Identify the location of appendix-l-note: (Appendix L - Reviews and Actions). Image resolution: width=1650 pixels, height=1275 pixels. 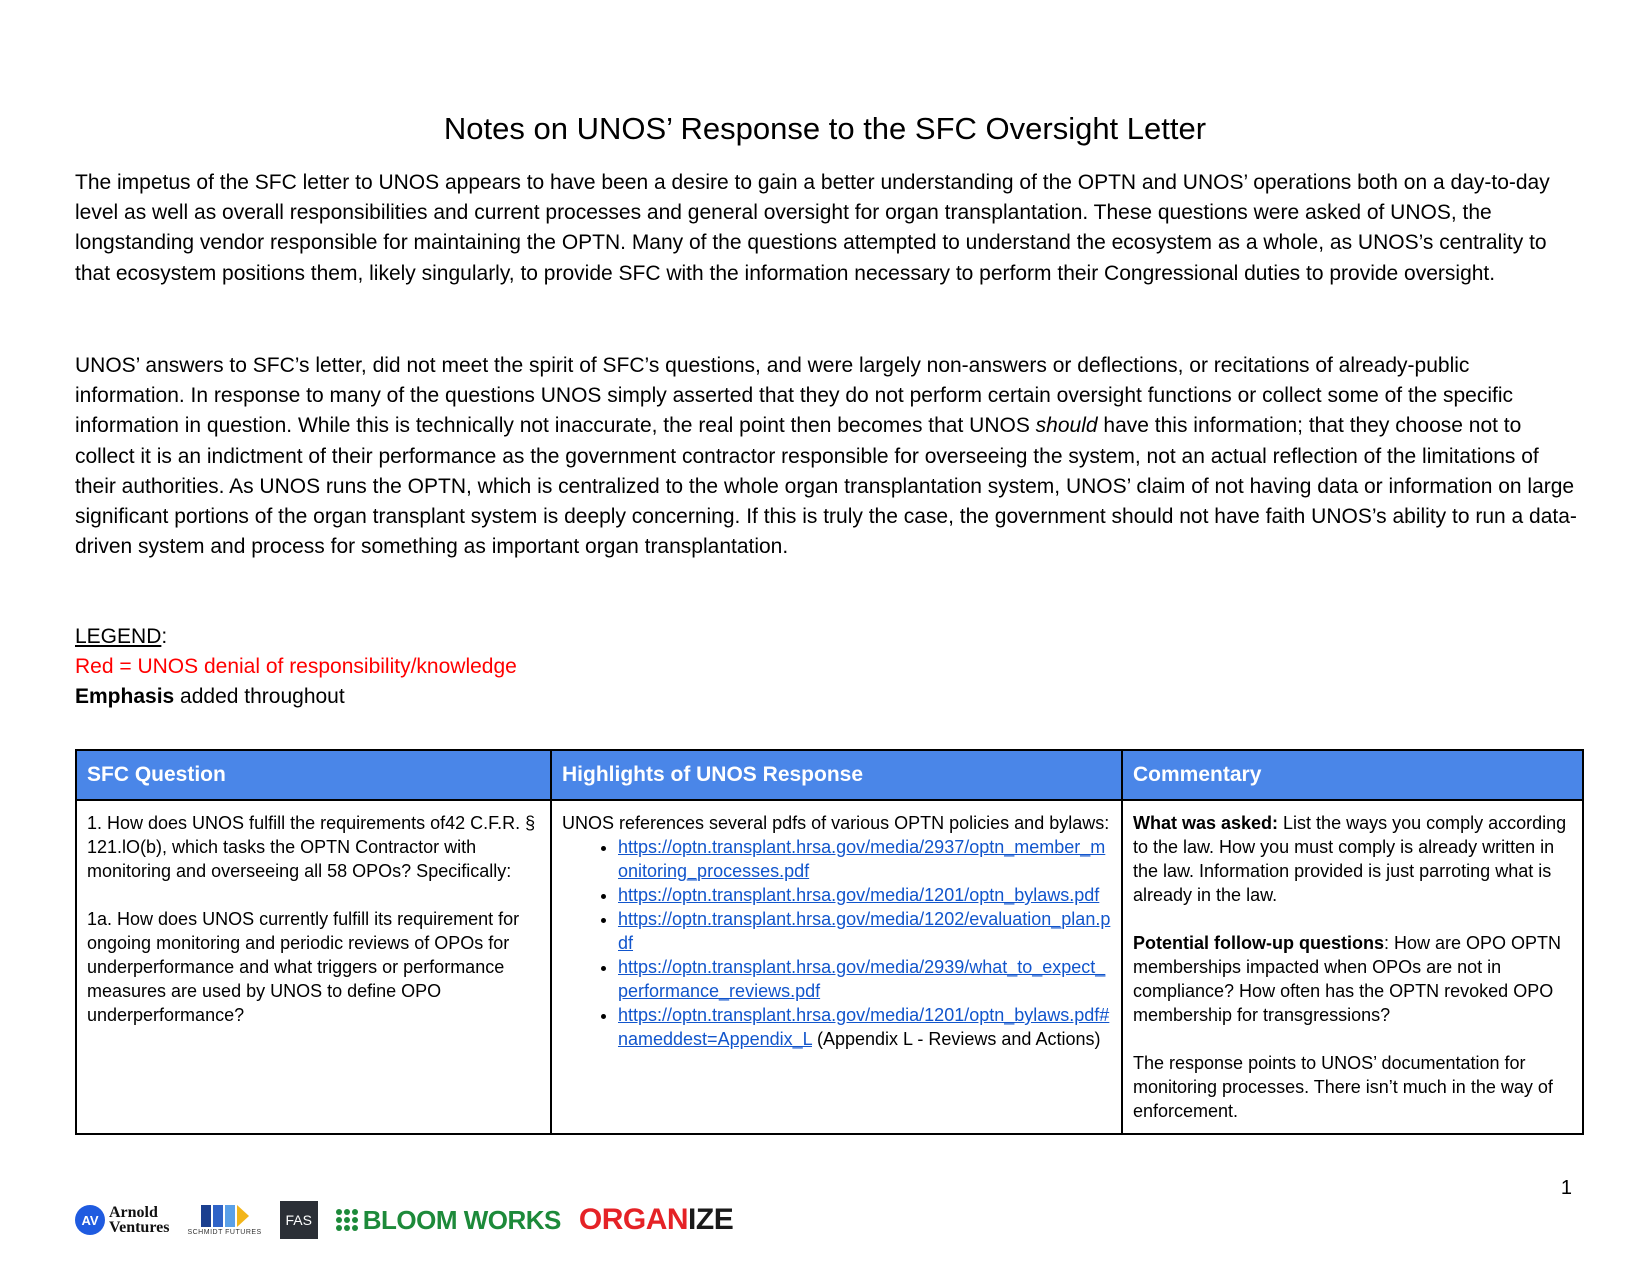
(956, 1039).